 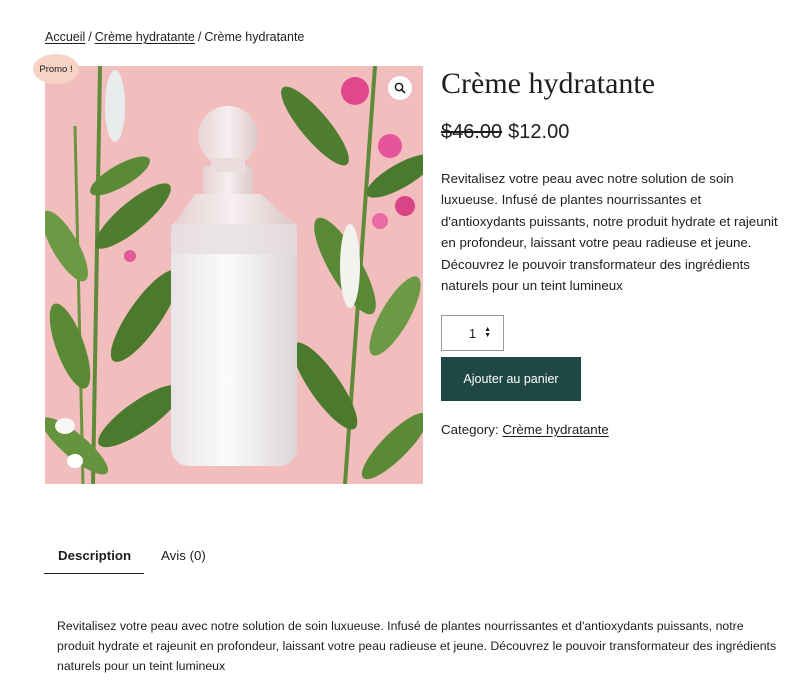 I want to click on old-price: $46.00, so click(x=472, y=132).